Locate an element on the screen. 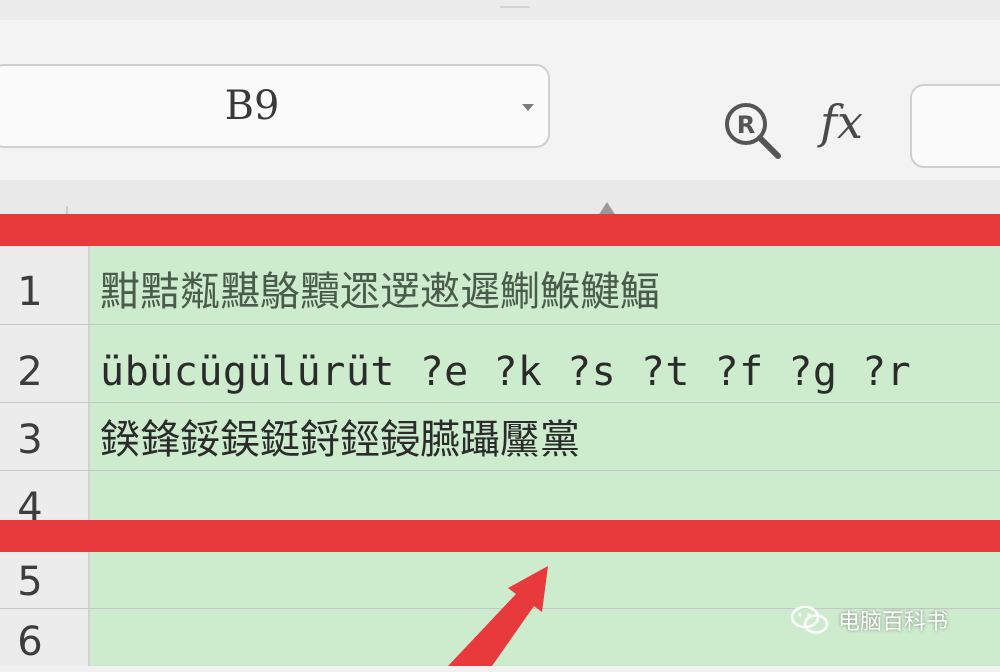  row-1: 1 黚黠甐黮鴼黷遝遻遫遲鯯鯸鰎鰏 is located at coordinates (500, 292).